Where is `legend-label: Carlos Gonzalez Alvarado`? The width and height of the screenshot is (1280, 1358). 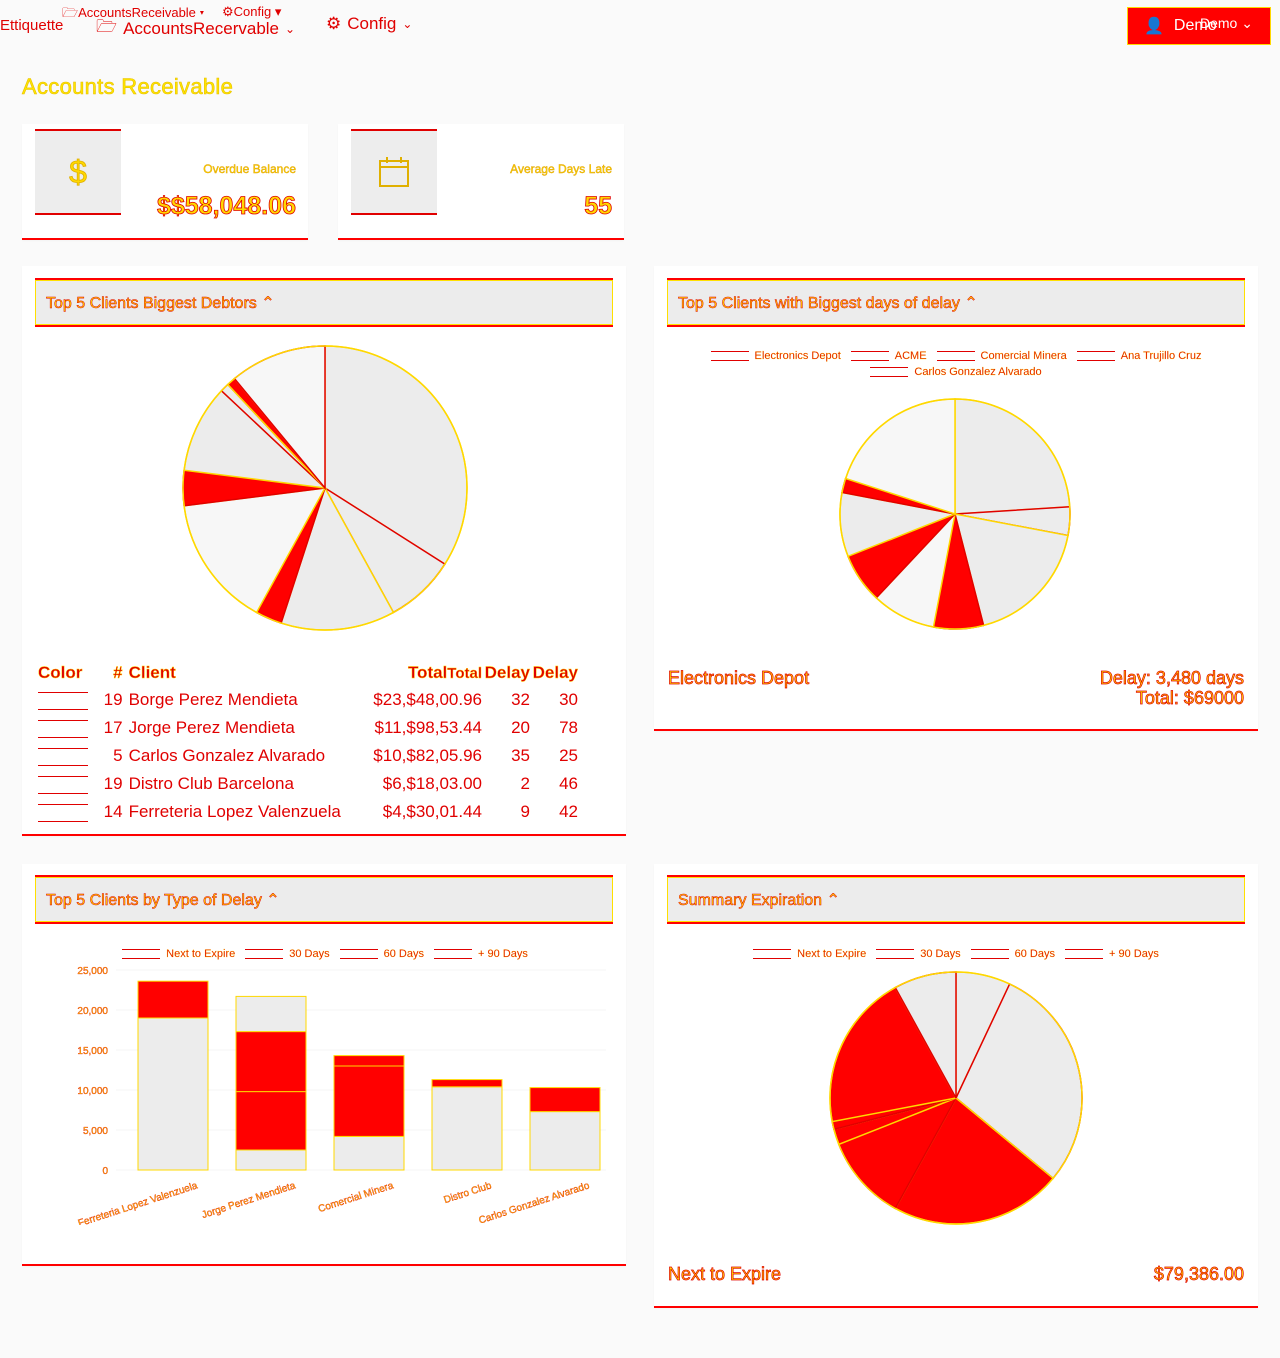 legend-label: Carlos Gonzalez Alvarado is located at coordinates (978, 372).